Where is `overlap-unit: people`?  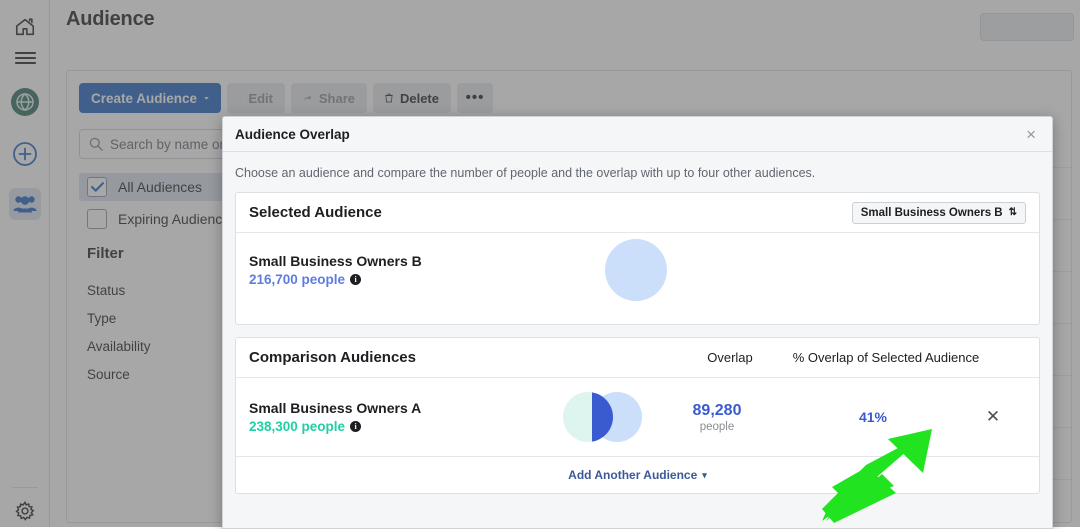
overlap-unit: people is located at coordinates (717, 426).